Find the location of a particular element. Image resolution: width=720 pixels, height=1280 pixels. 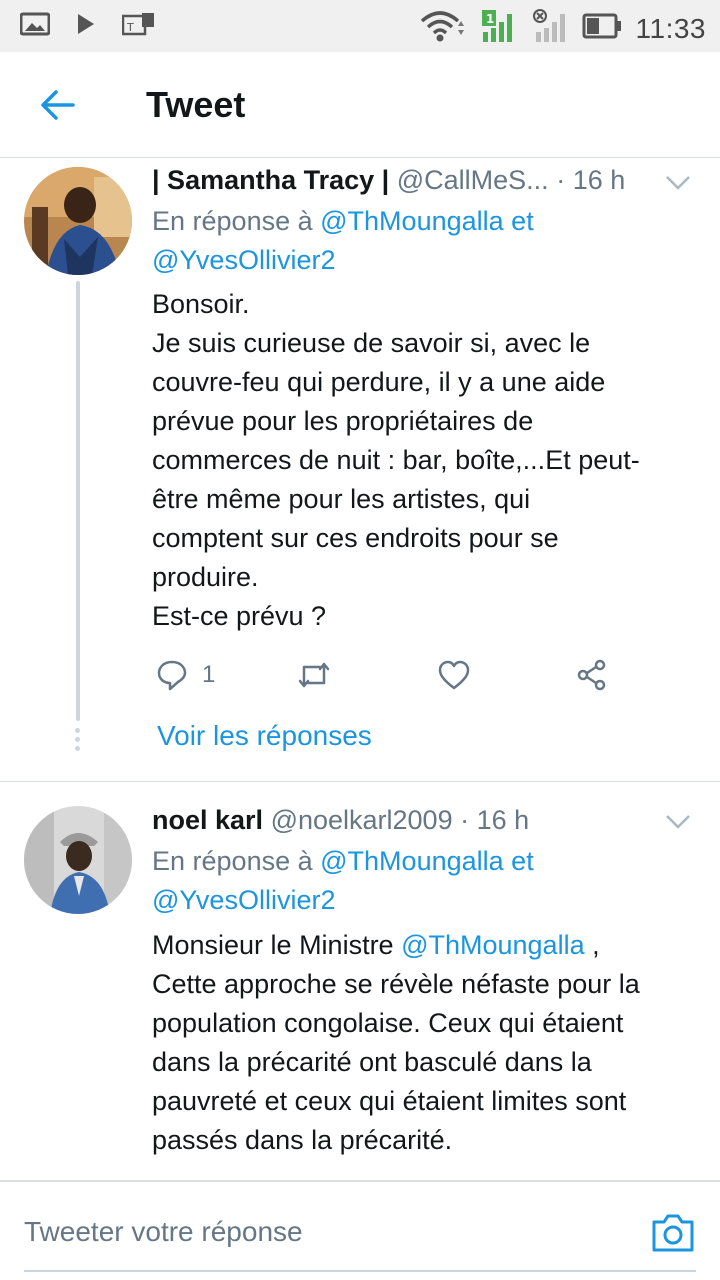

wifi-icon is located at coordinates (443, 28).